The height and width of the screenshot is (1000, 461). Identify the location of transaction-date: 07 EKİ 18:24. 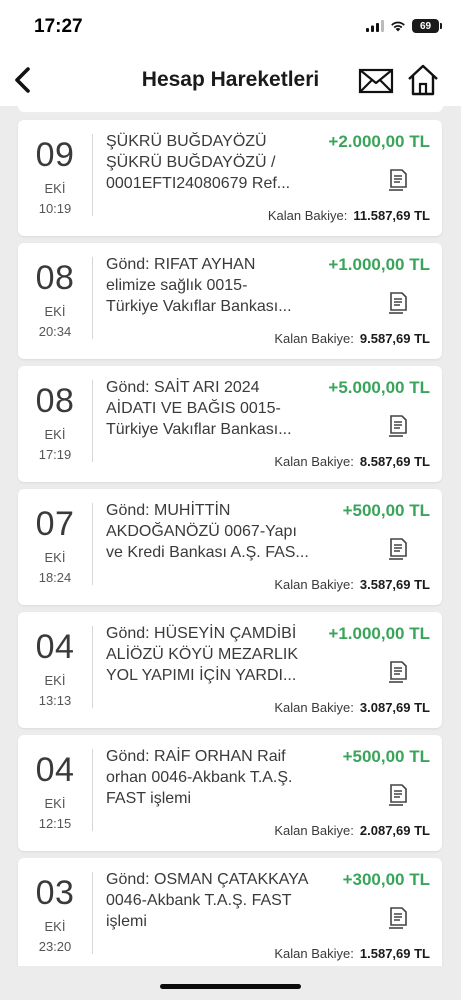
(55, 547).